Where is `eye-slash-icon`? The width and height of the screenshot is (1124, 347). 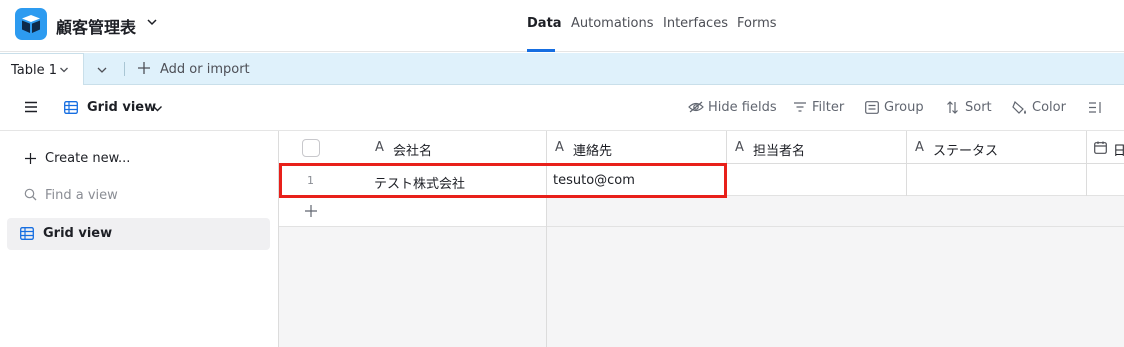 eye-slash-icon is located at coordinates (696, 107).